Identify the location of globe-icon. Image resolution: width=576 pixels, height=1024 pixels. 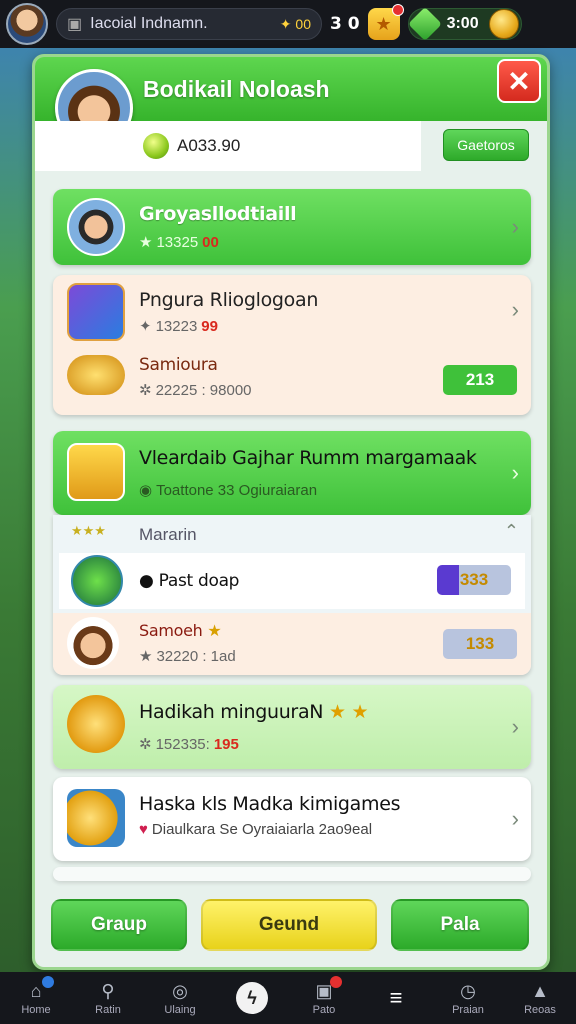
(97, 581).